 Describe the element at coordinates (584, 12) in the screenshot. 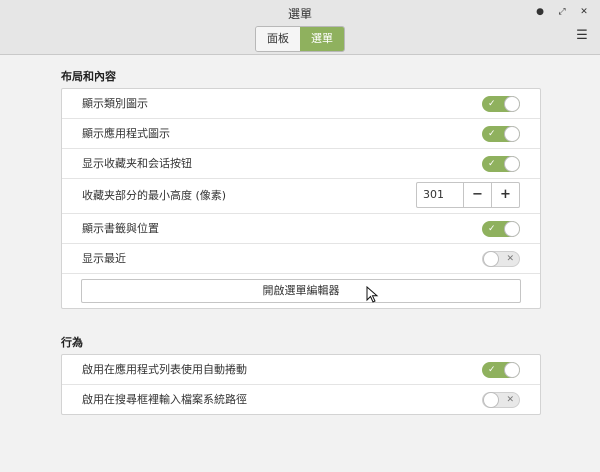

I see `close-icon: ✕` at that location.